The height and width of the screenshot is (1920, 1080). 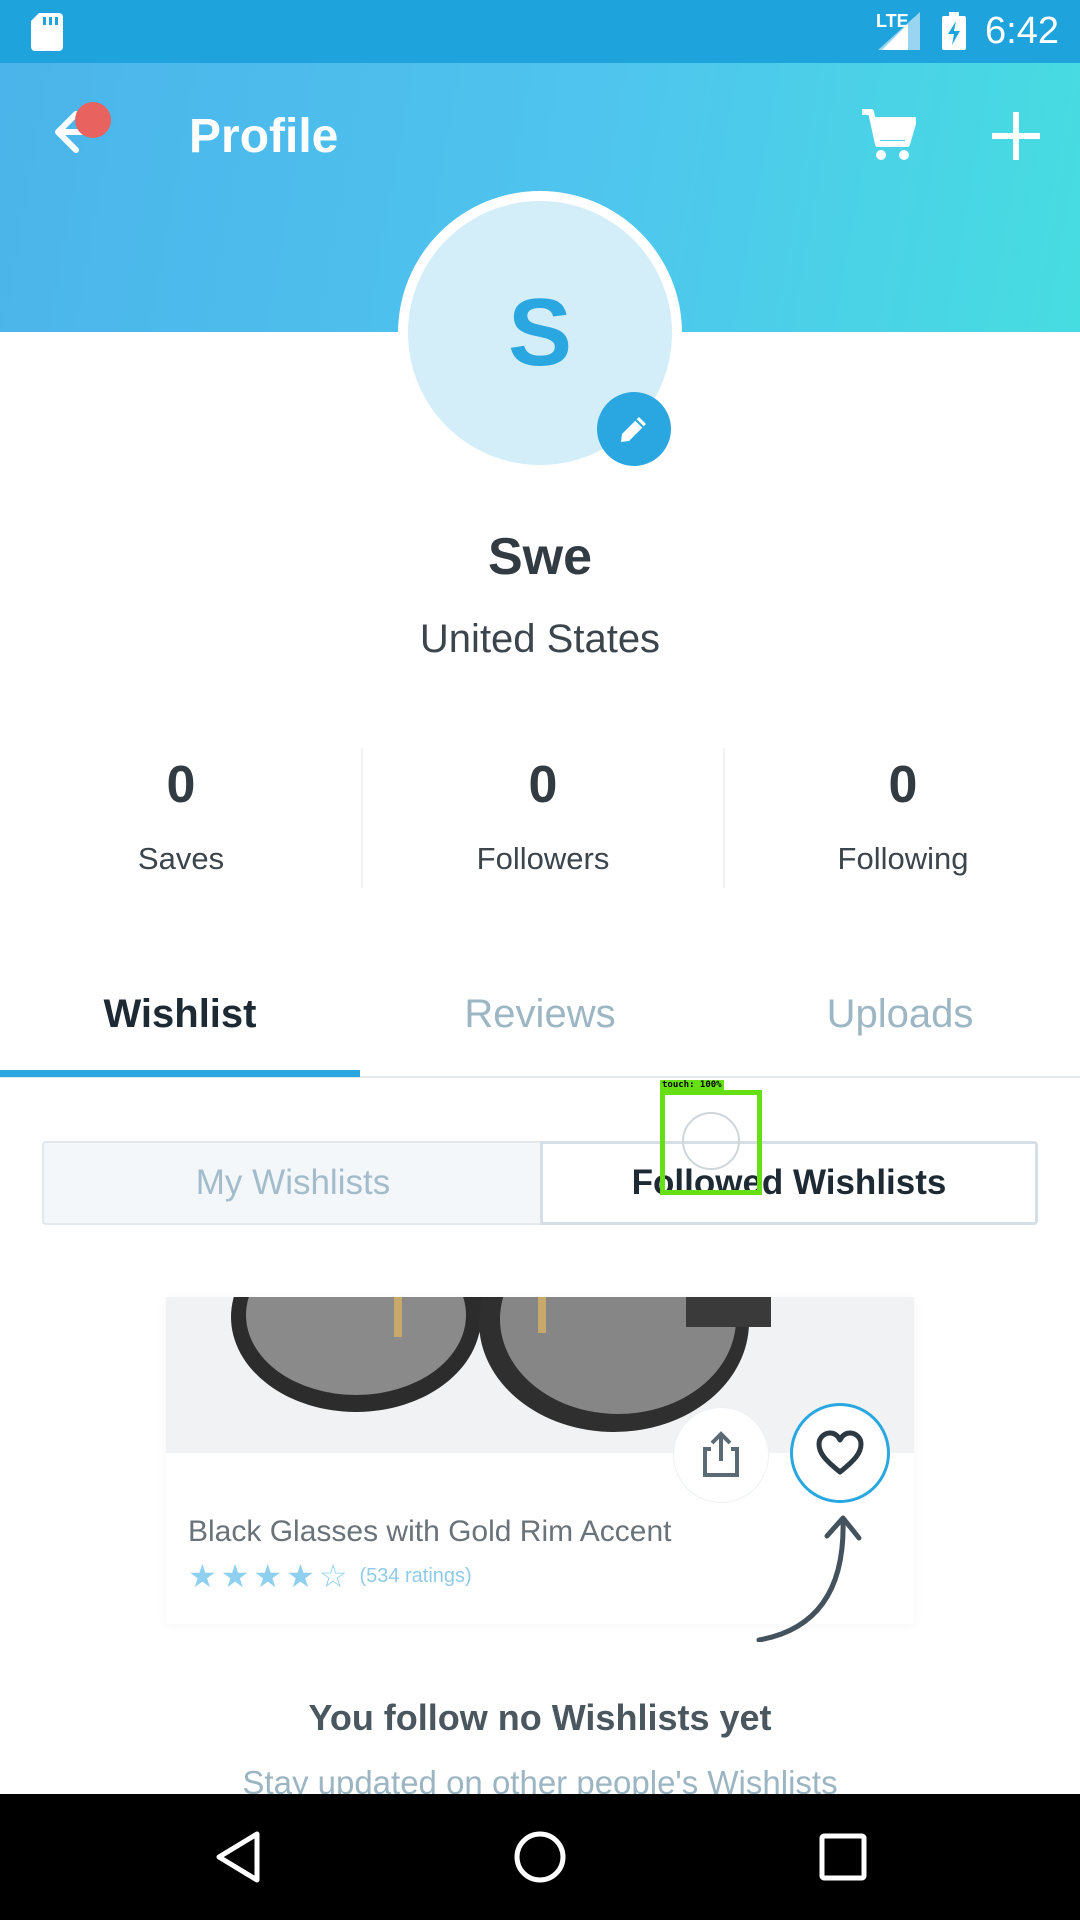 I want to click on nav-recents-button, so click(x=843, y=1857).